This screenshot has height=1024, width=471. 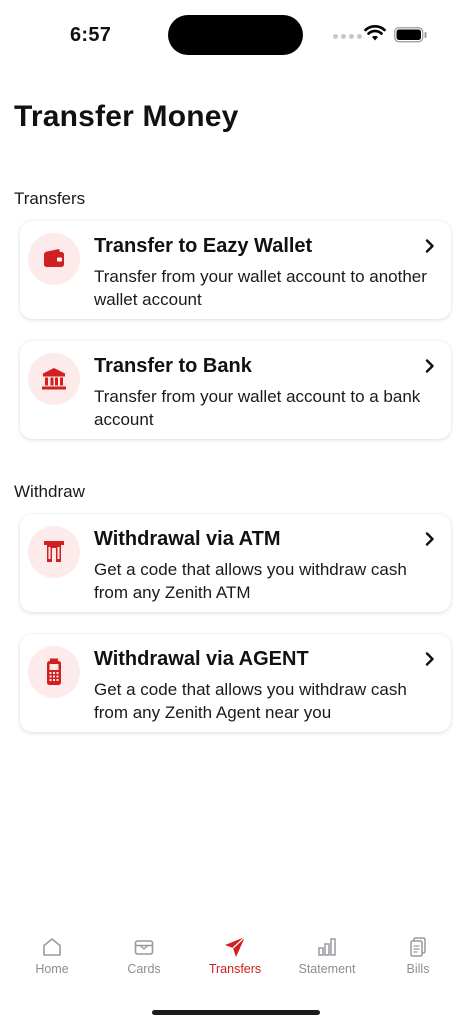 What do you see at coordinates (144, 956) in the screenshot?
I see `tab-cards: Cards` at bounding box center [144, 956].